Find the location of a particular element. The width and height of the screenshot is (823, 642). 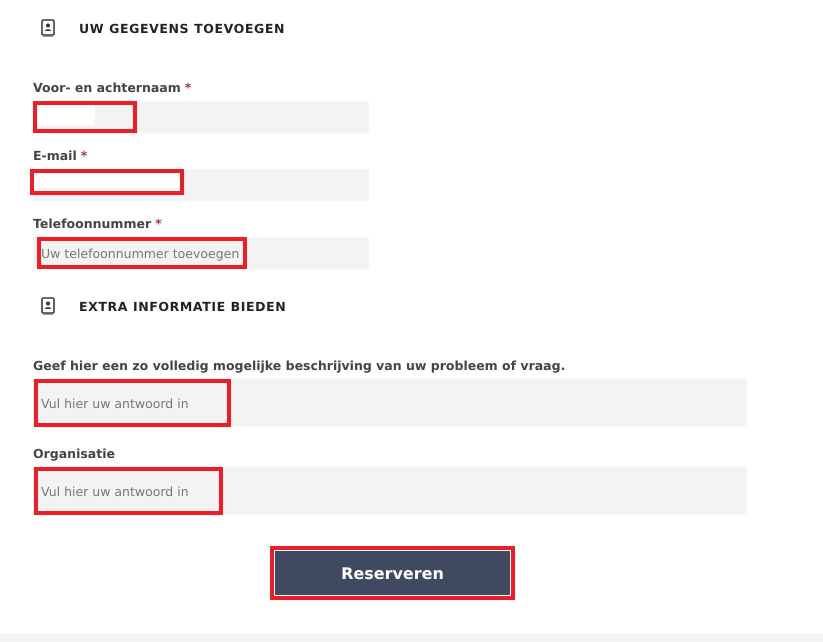

field-label: Organisatie is located at coordinates (74, 454).